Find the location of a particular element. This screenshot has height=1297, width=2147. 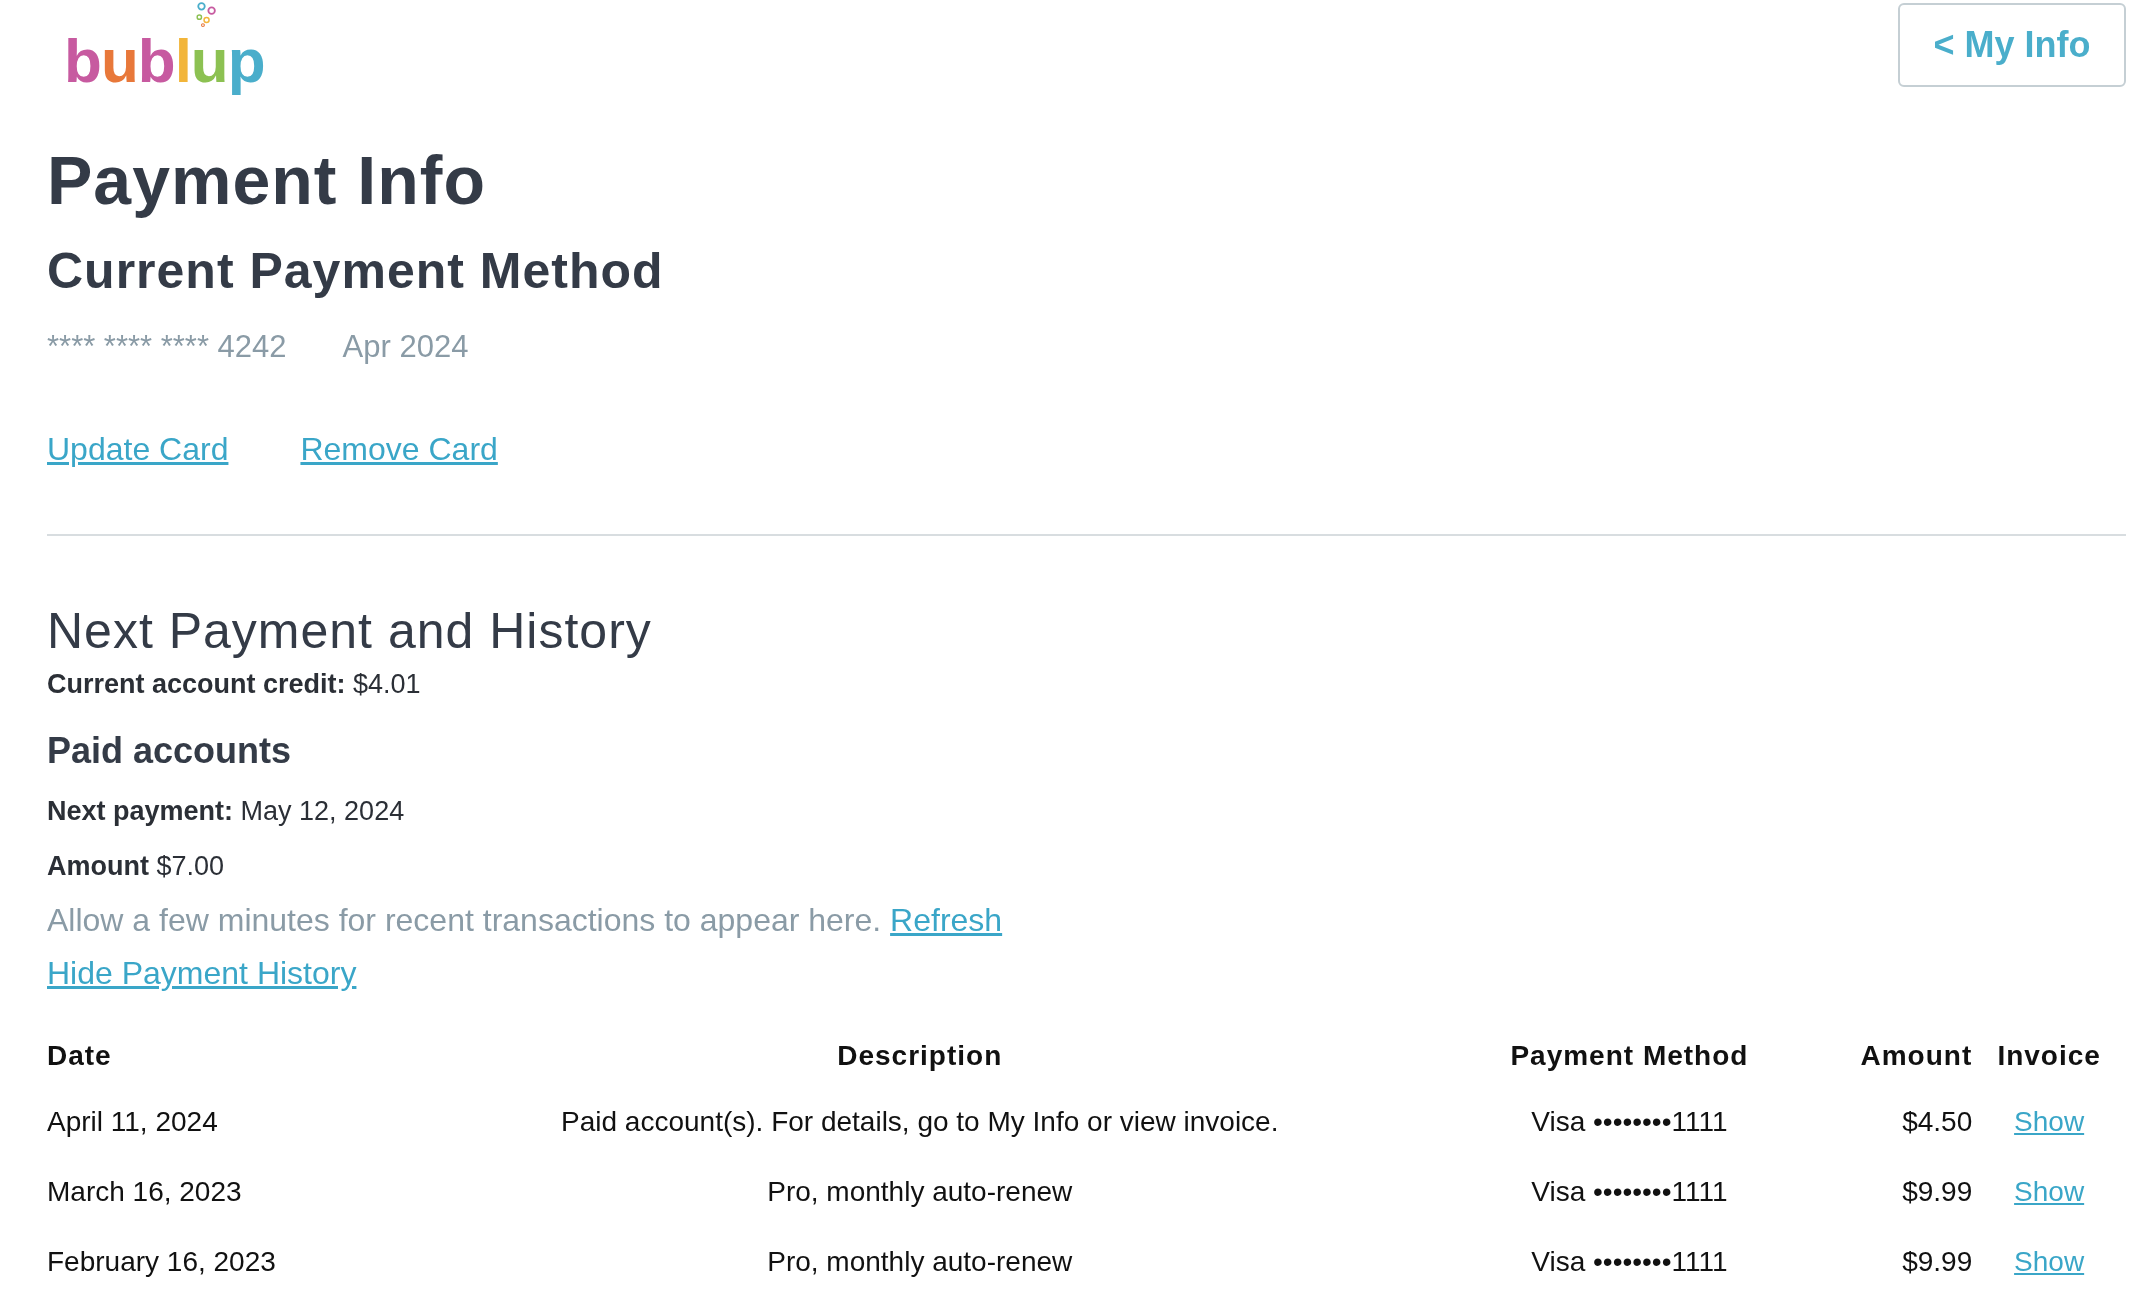

notice-text: Allow a few minutes for recent transactions to appear here. is located at coordinates (464, 920).